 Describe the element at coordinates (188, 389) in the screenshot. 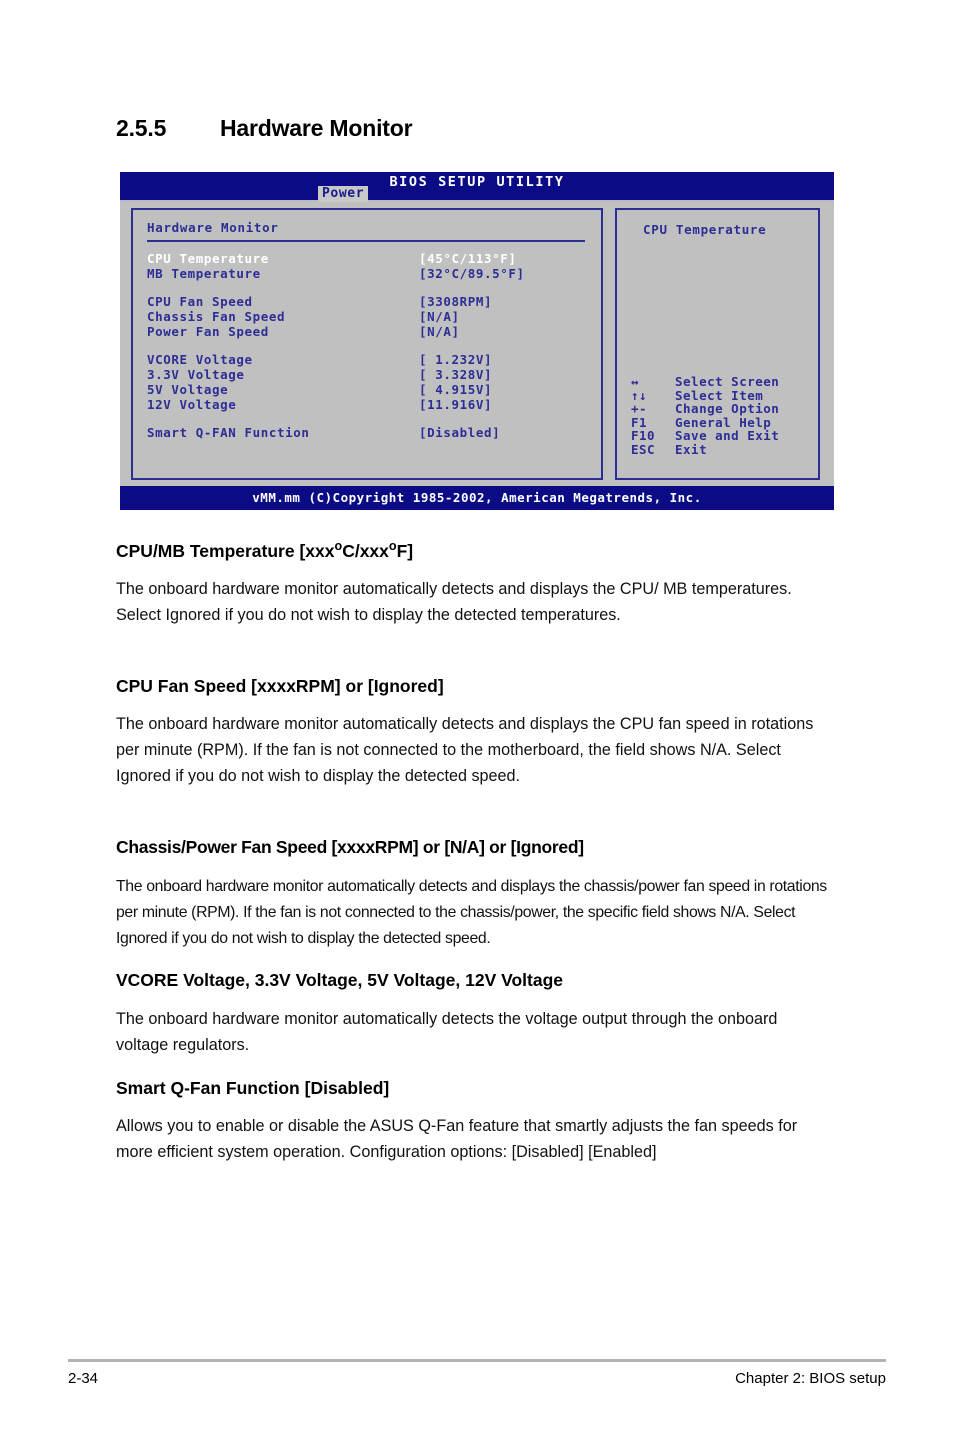

I see `bios-item-label: 5V Voltage` at that location.